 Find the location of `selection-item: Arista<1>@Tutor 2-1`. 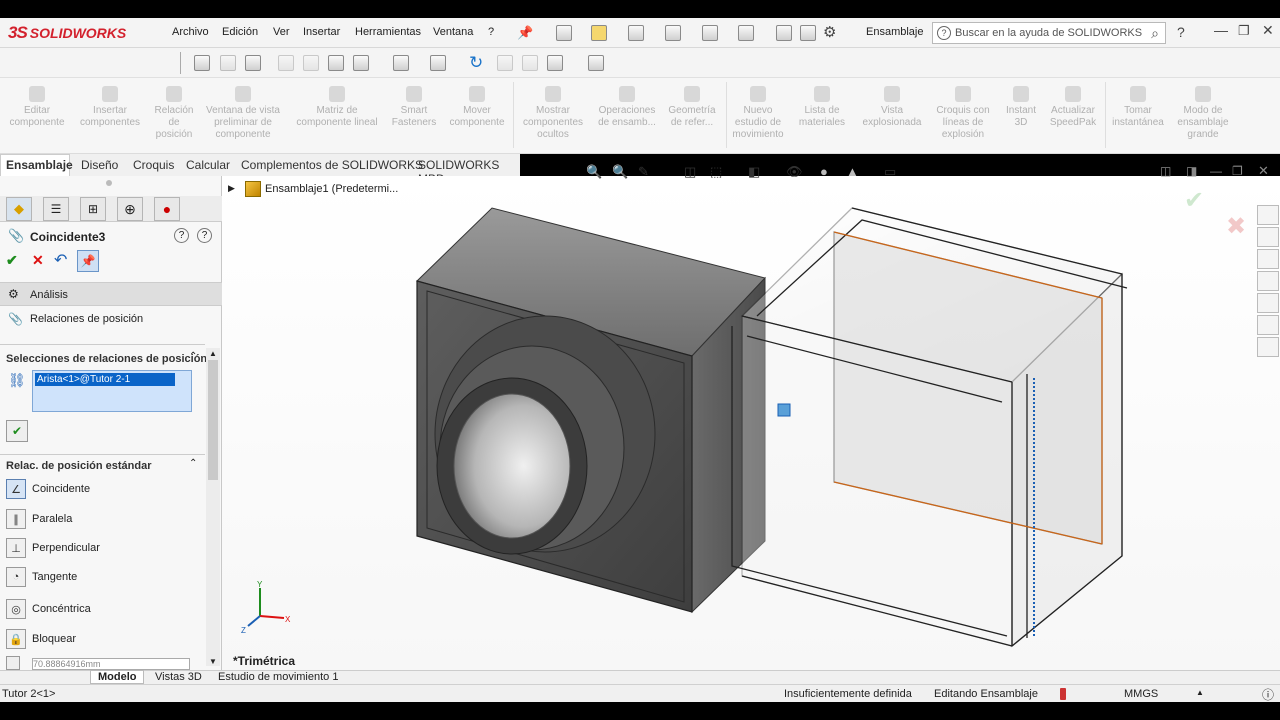

selection-item: Arista<1>@Tutor 2-1 is located at coordinates (105, 379).